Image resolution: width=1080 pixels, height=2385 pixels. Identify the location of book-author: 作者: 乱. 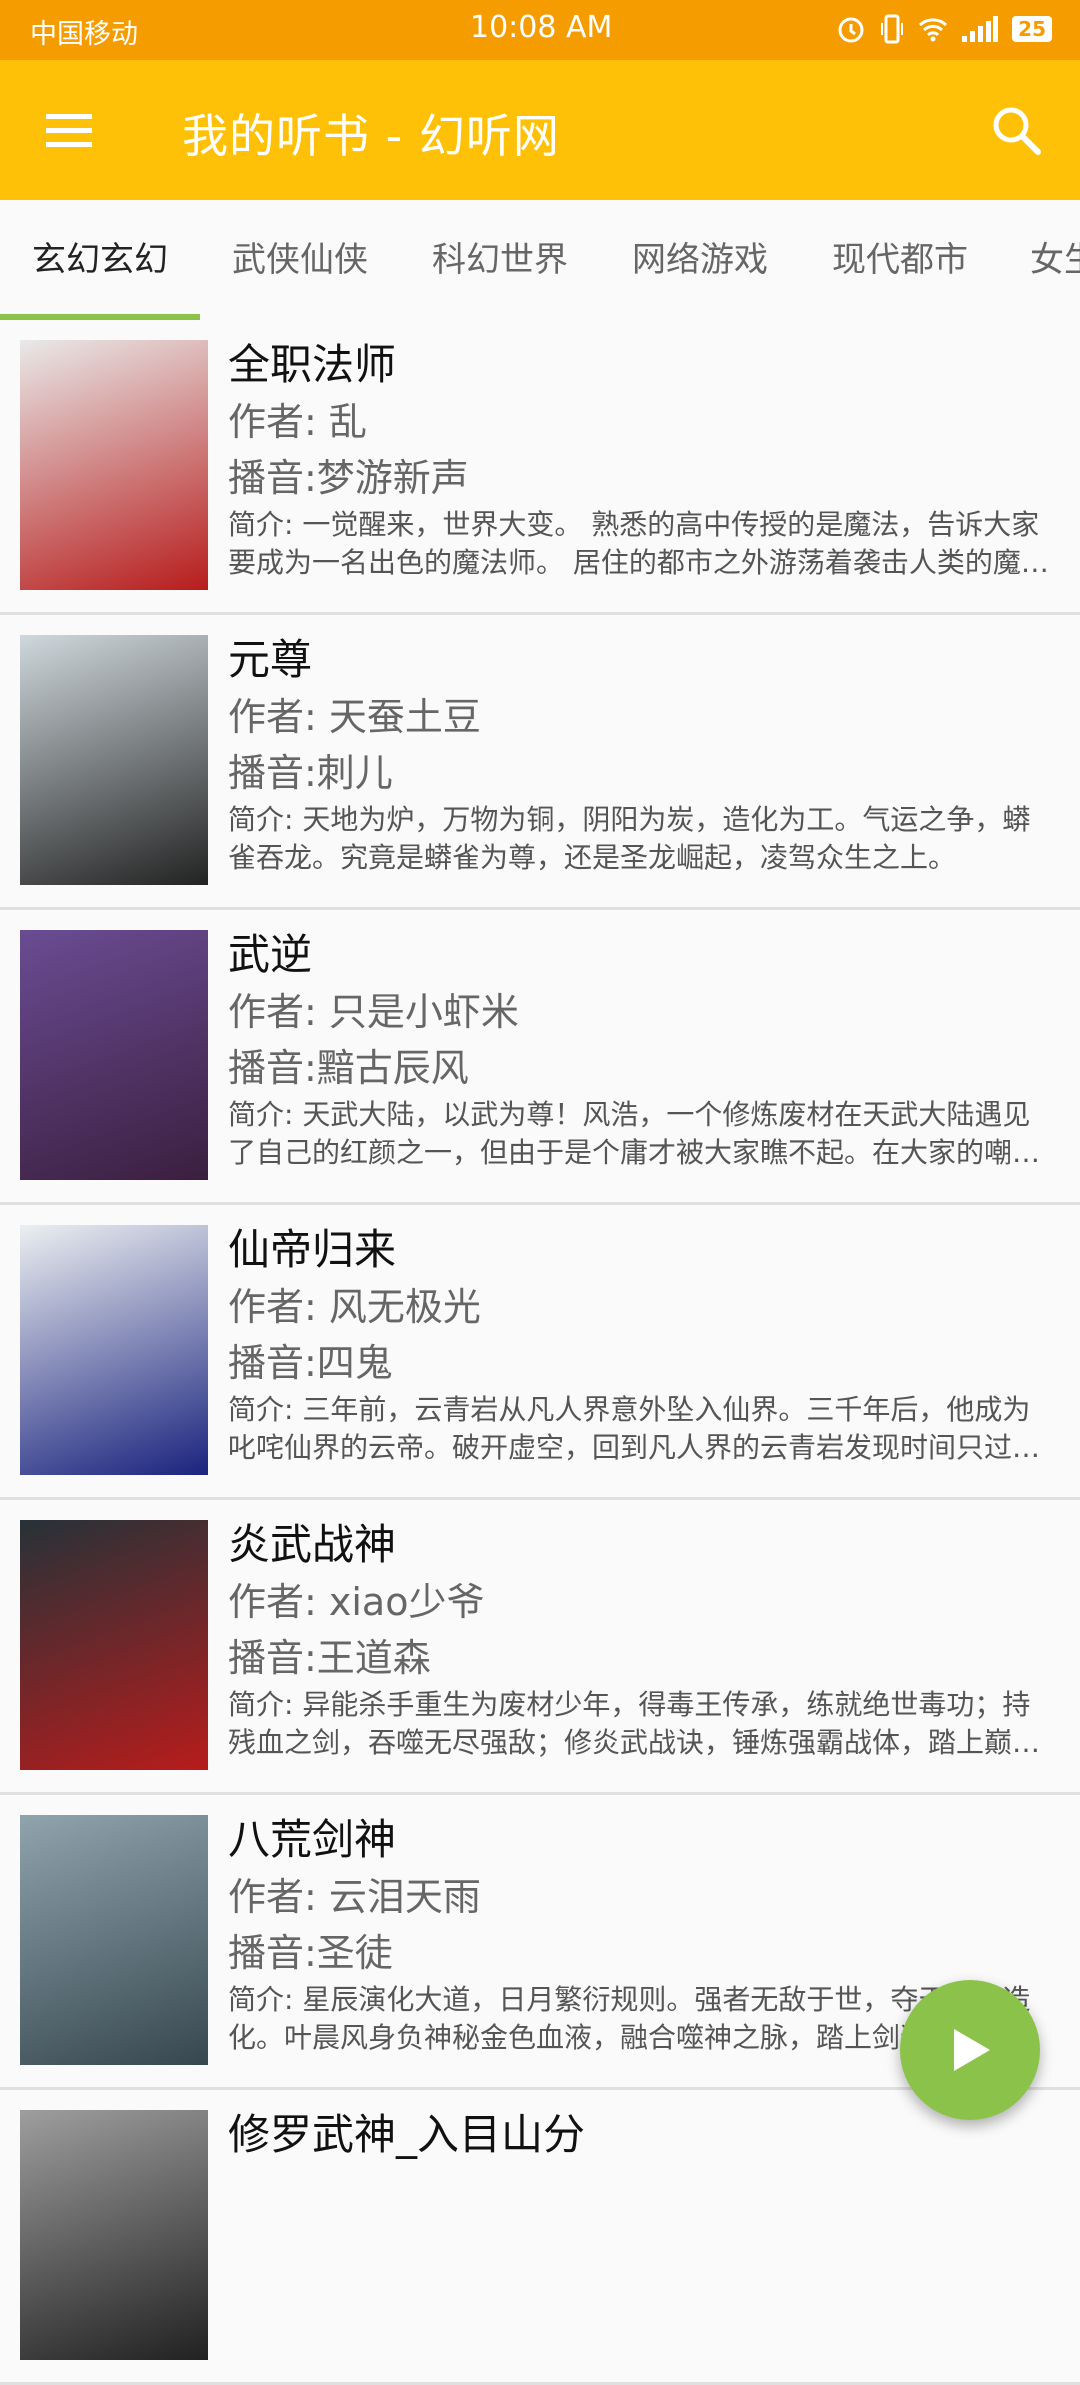
(297, 422).